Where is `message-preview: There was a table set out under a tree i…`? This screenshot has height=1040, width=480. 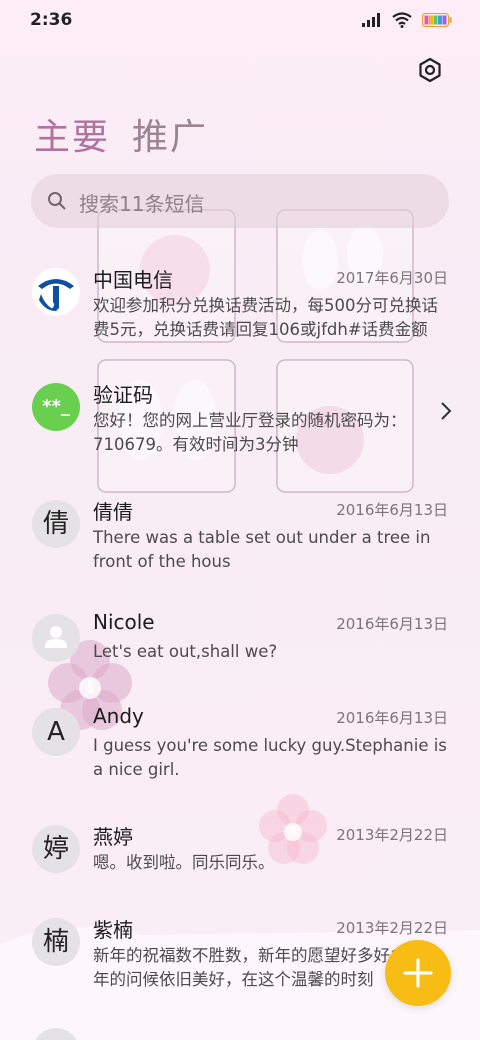 message-preview: There was a table set out under a tree i… is located at coordinates (262, 549).